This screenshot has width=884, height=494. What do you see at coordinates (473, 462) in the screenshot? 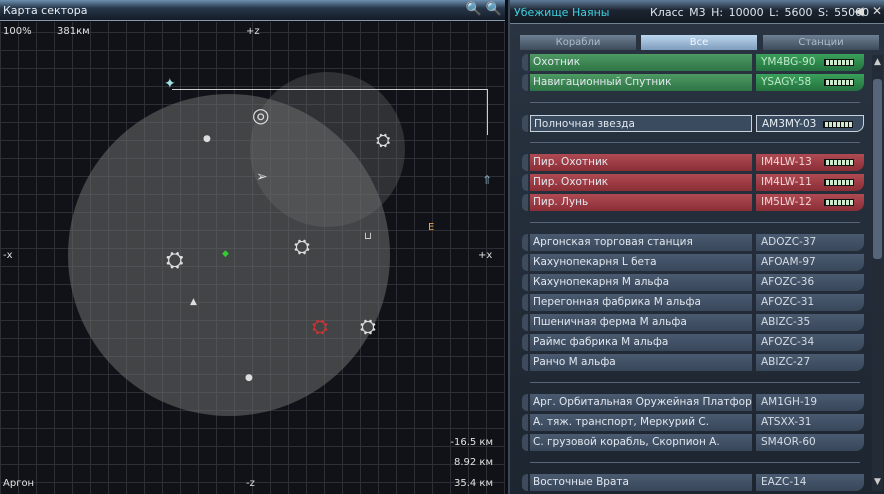
I see `coord-y: 8.92 км` at bounding box center [473, 462].